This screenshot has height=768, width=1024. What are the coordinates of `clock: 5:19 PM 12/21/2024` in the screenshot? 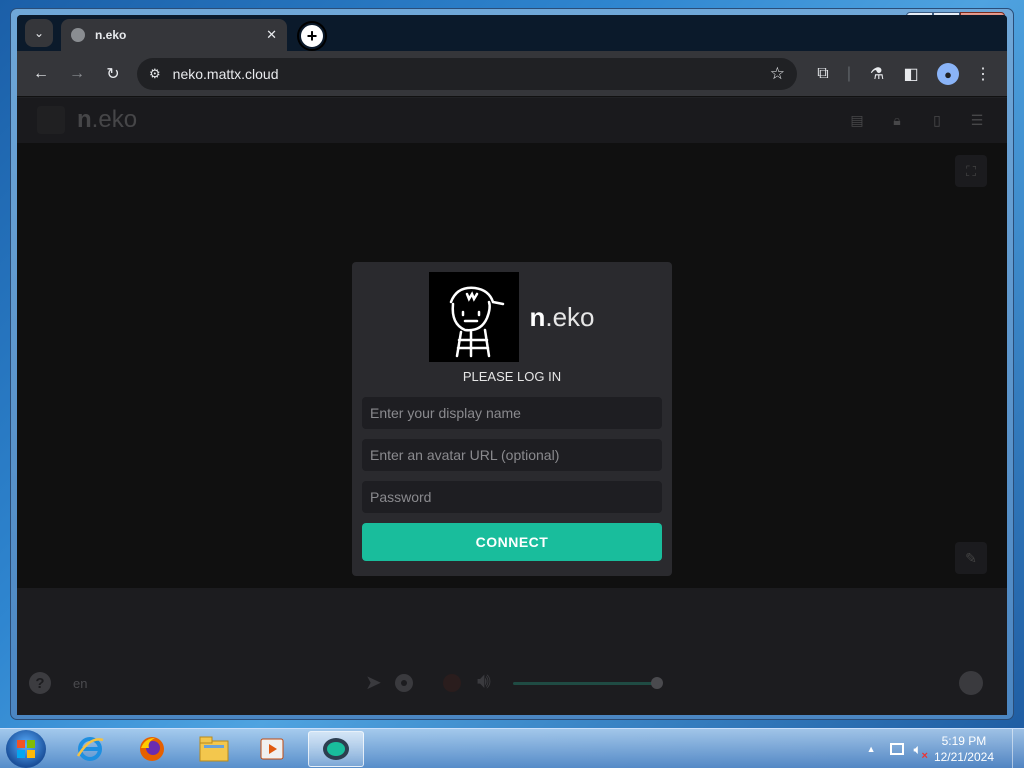 It's located at (964, 749).